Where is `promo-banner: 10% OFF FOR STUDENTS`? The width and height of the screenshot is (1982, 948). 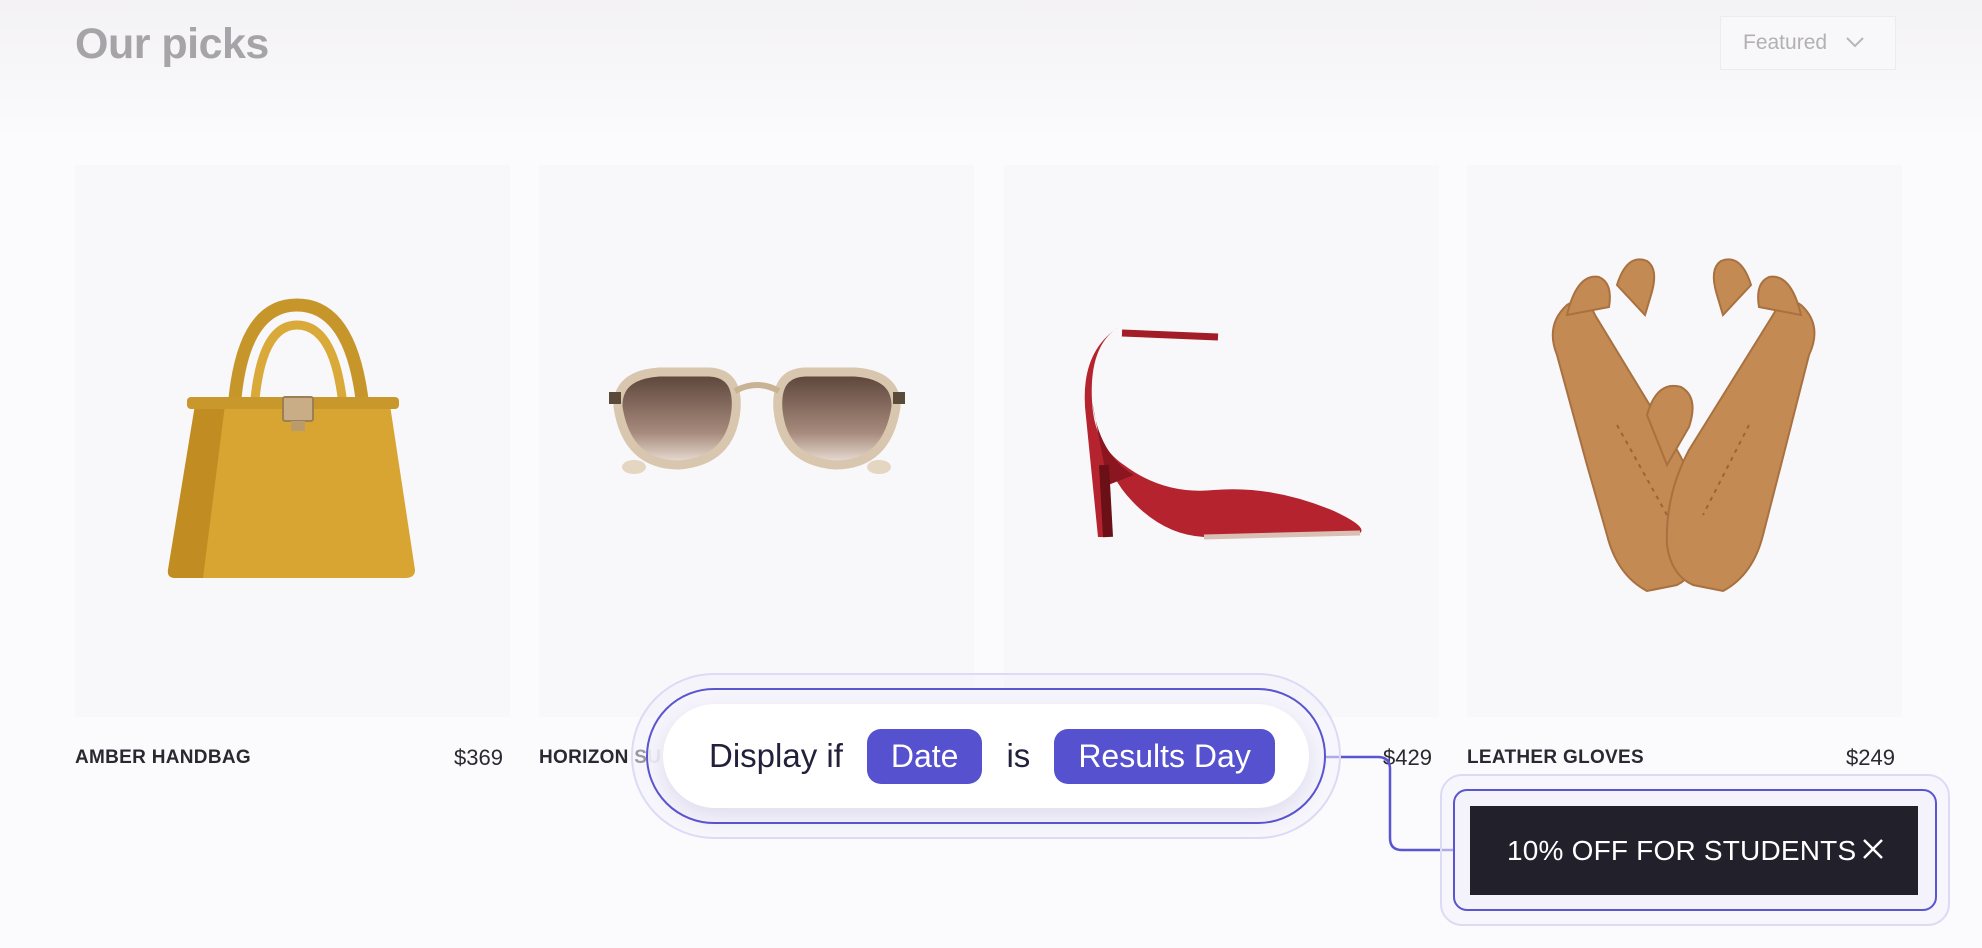 promo-banner: 10% OFF FOR STUDENTS is located at coordinates (1694, 850).